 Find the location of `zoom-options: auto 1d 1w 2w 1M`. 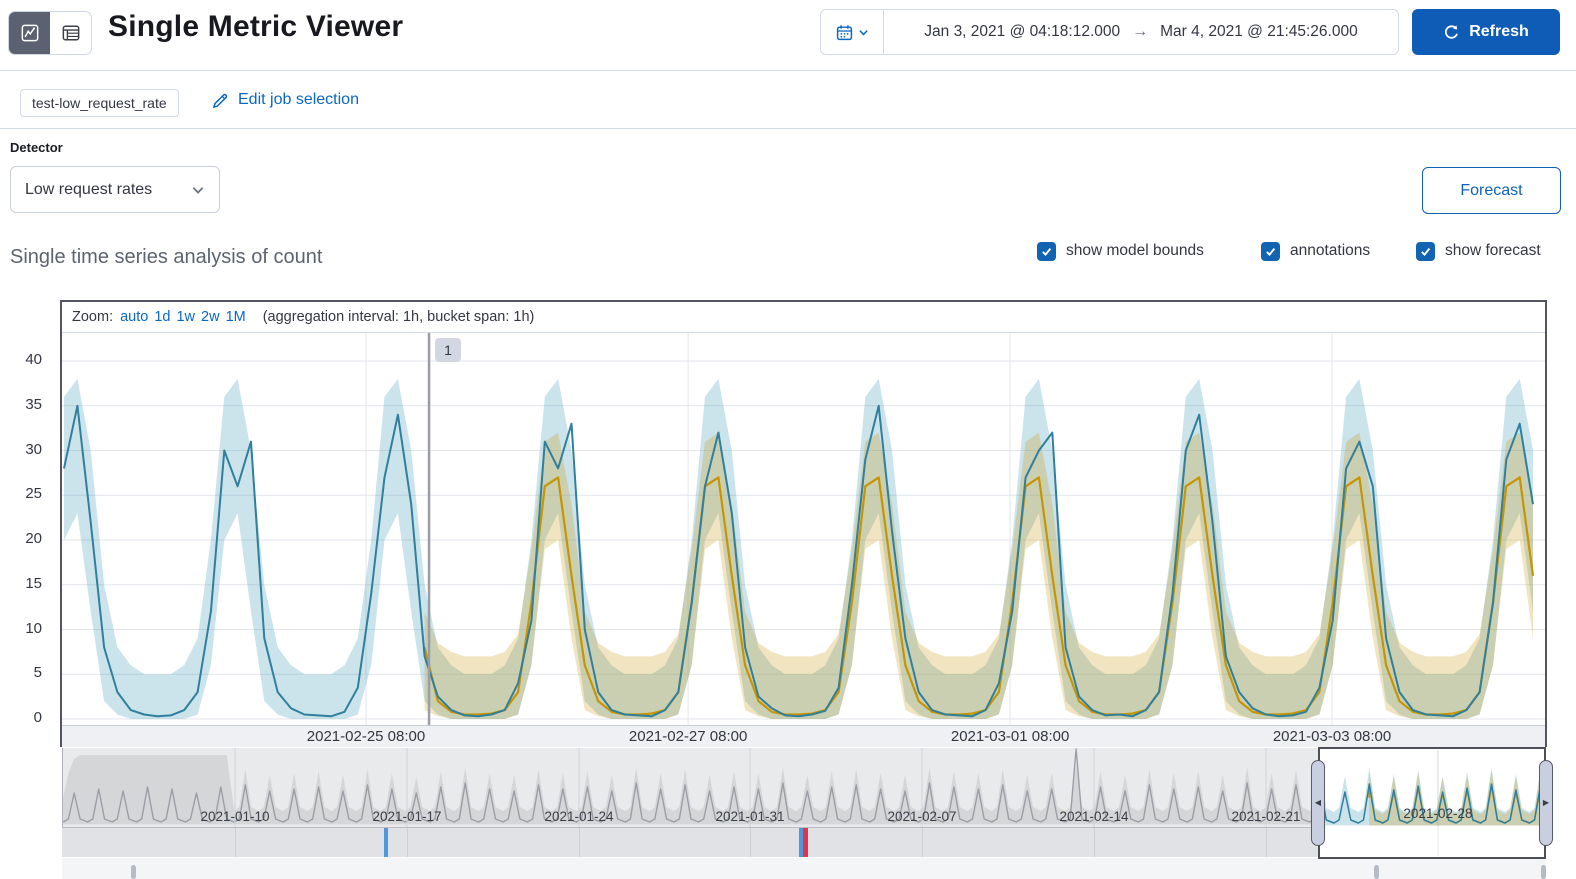

zoom-options: auto 1d 1w 2w 1M is located at coordinates (183, 317).